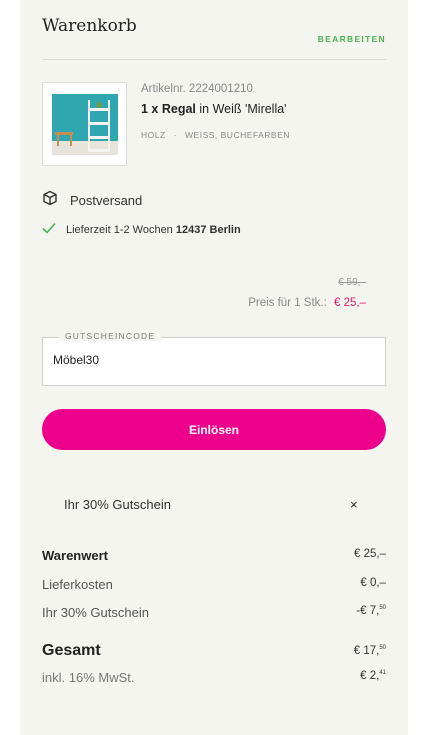  I want to click on tag-color: WEISS, BUCHEFARBEN, so click(237, 135).